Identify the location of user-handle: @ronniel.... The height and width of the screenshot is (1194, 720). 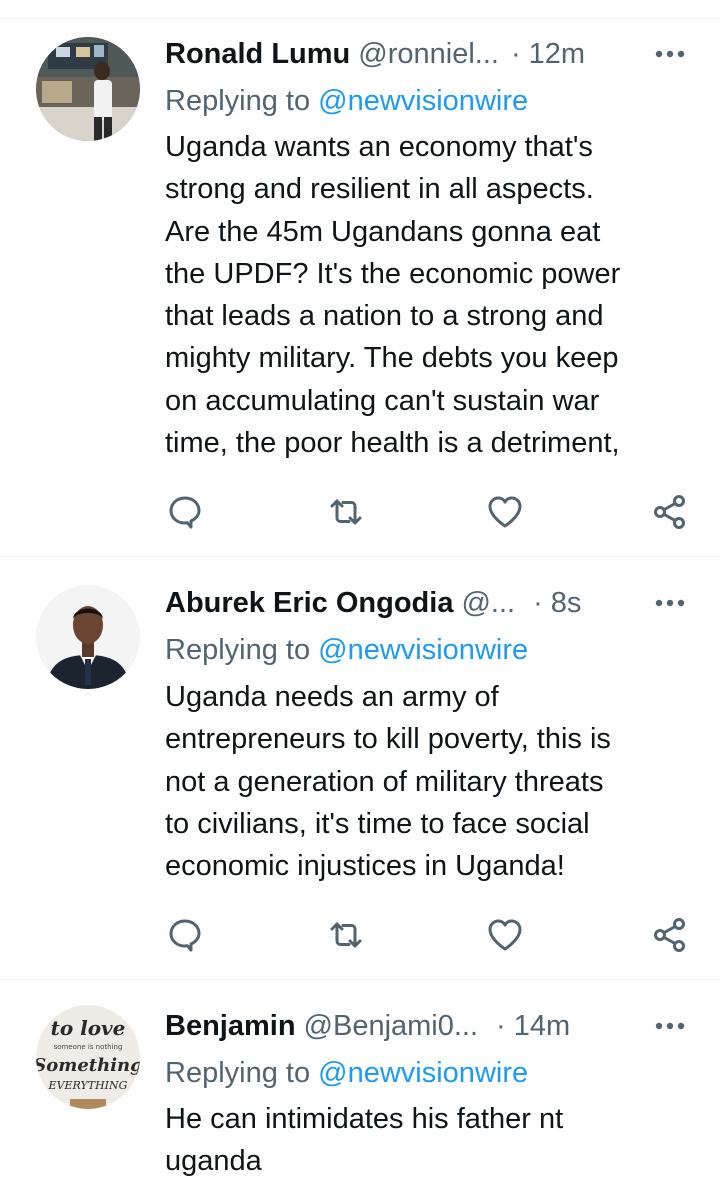
(428, 54).